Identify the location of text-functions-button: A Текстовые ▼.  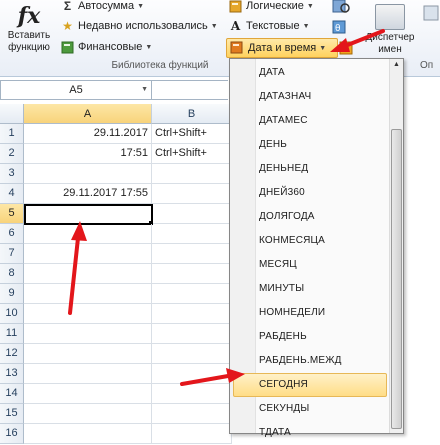
(269, 26).